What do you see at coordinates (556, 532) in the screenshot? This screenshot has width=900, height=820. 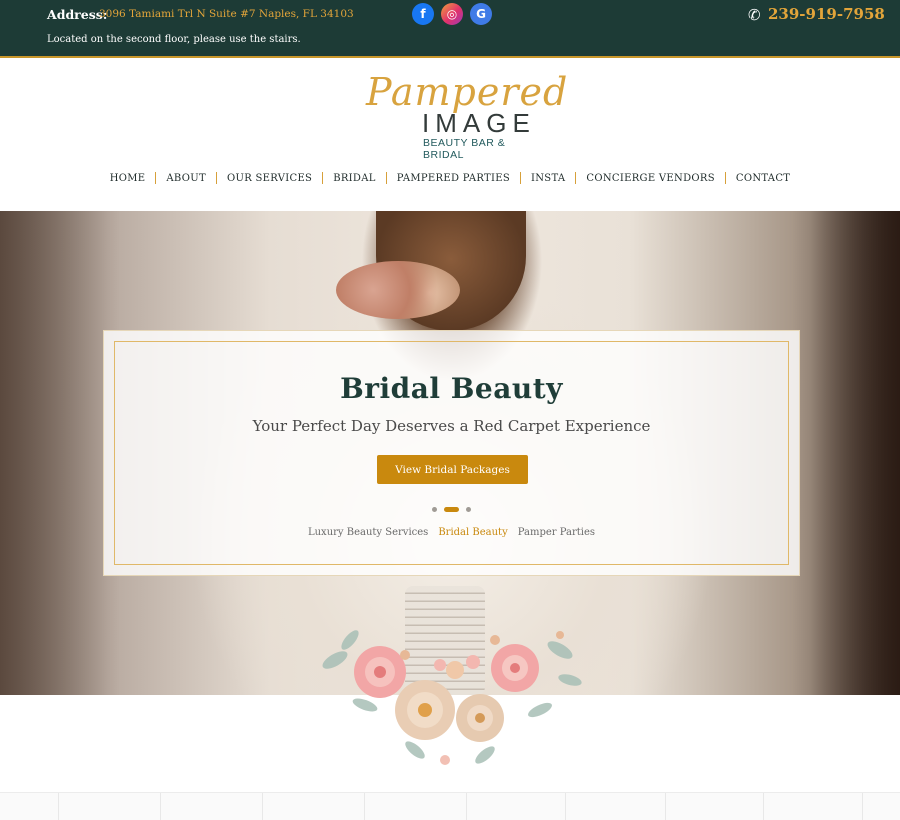 I see `slider-tab-pamper-parties: Pamper Parties` at bounding box center [556, 532].